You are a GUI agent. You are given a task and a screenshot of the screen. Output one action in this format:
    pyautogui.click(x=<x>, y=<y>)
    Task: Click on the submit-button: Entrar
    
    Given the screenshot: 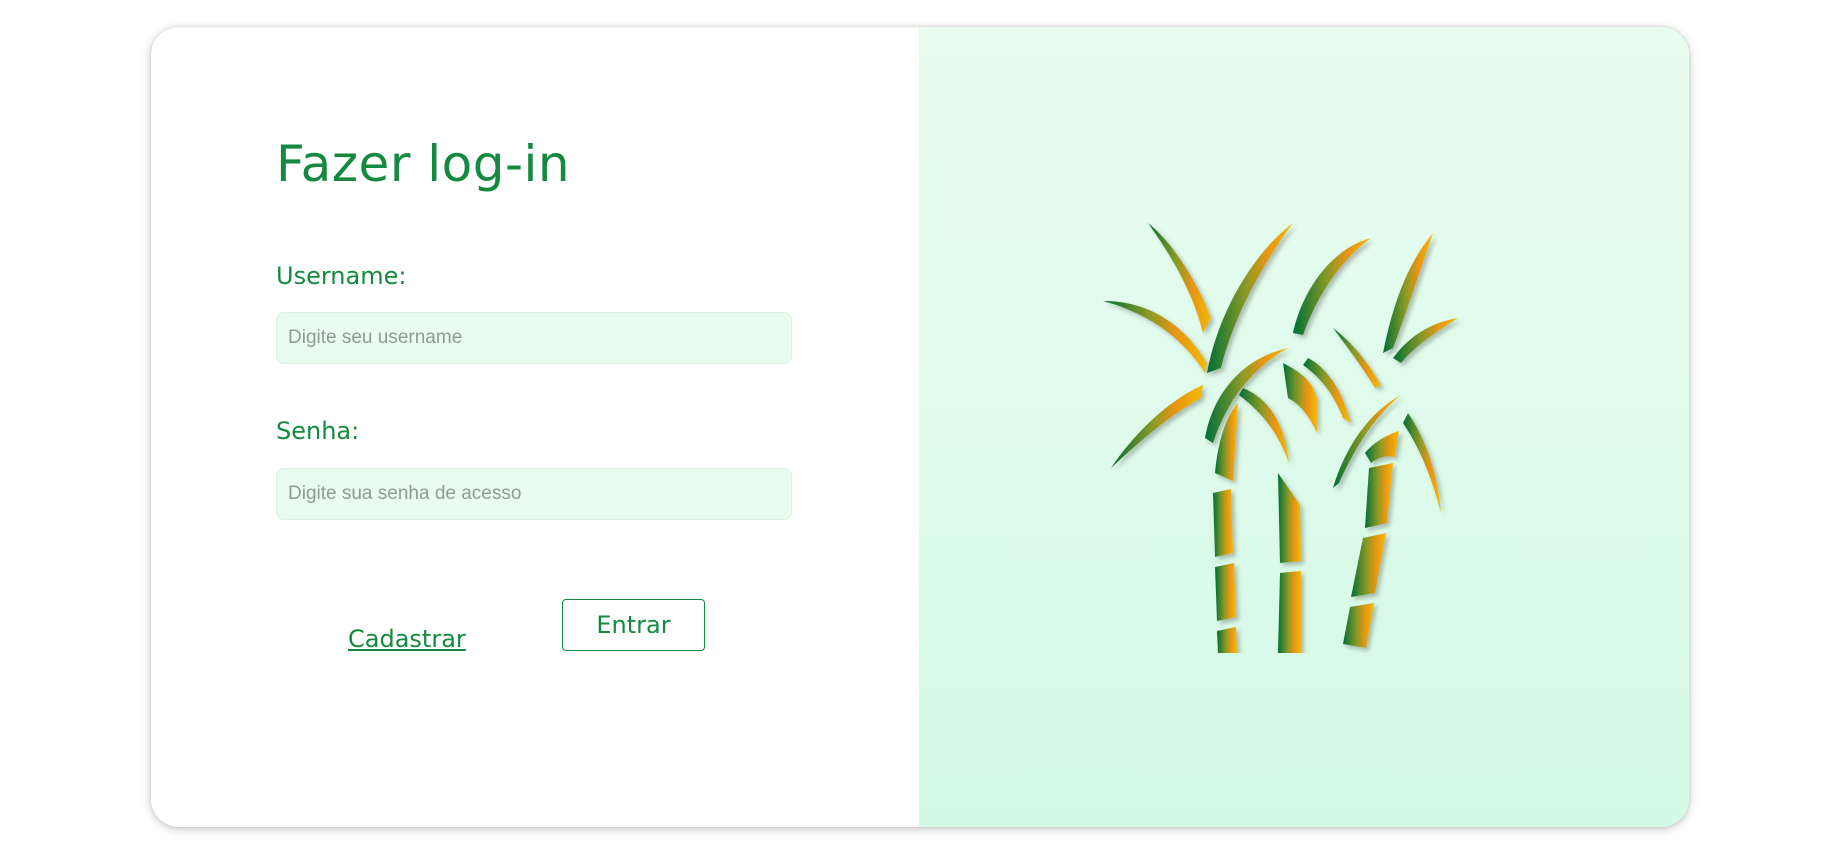 What is the action you would take?
    pyautogui.click(x=633, y=625)
    